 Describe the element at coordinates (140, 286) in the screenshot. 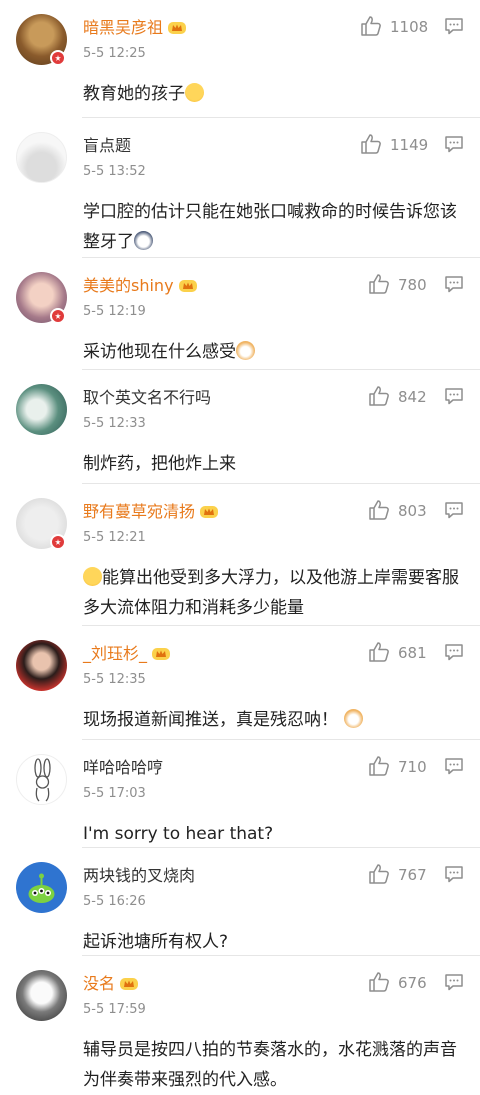

I see `username: 美美的shiny` at that location.